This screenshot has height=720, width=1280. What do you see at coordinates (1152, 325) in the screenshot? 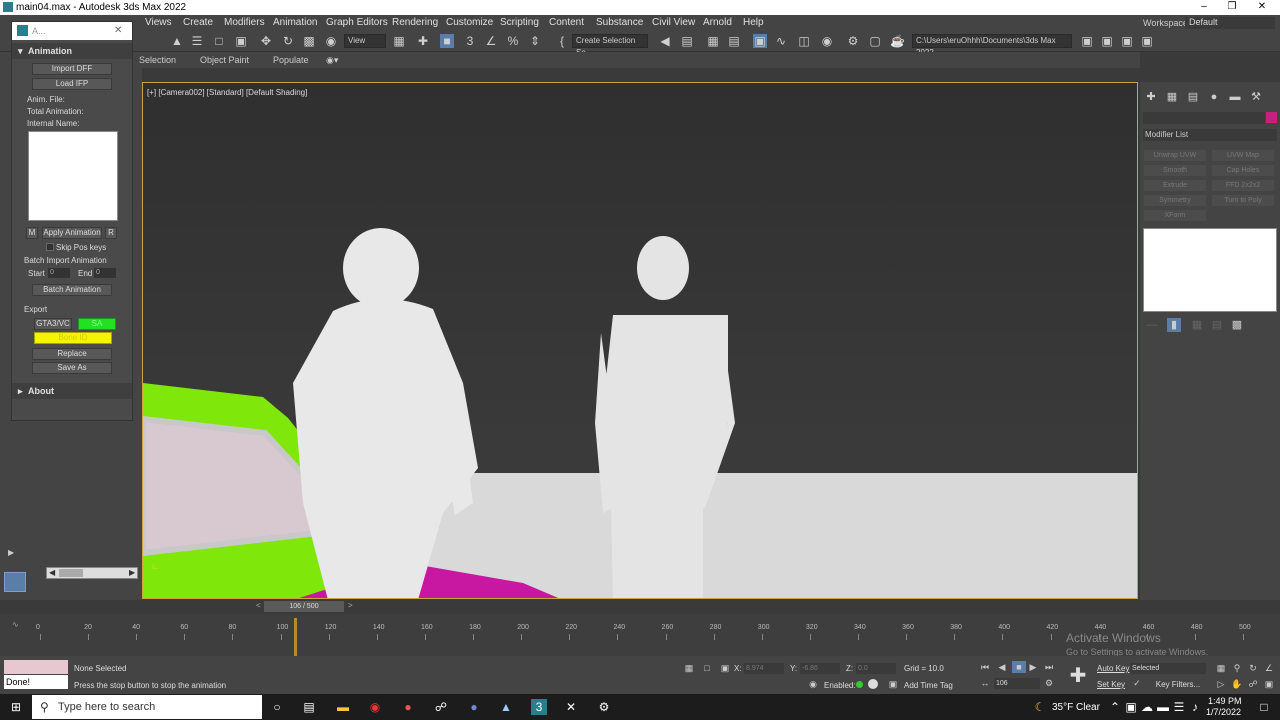
I see `pin-stack-icon: —` at bounding box center [1152, 325].